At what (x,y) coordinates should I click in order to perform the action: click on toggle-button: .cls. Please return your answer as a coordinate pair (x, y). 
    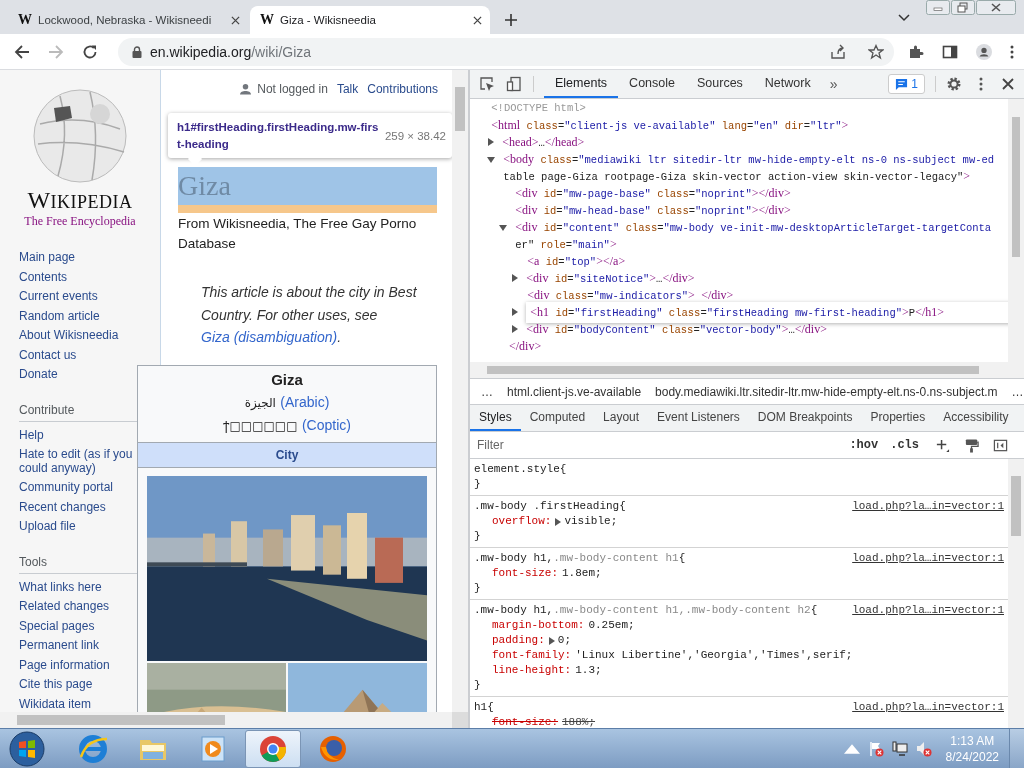
    Looking at the image, I should click on (904, 445).